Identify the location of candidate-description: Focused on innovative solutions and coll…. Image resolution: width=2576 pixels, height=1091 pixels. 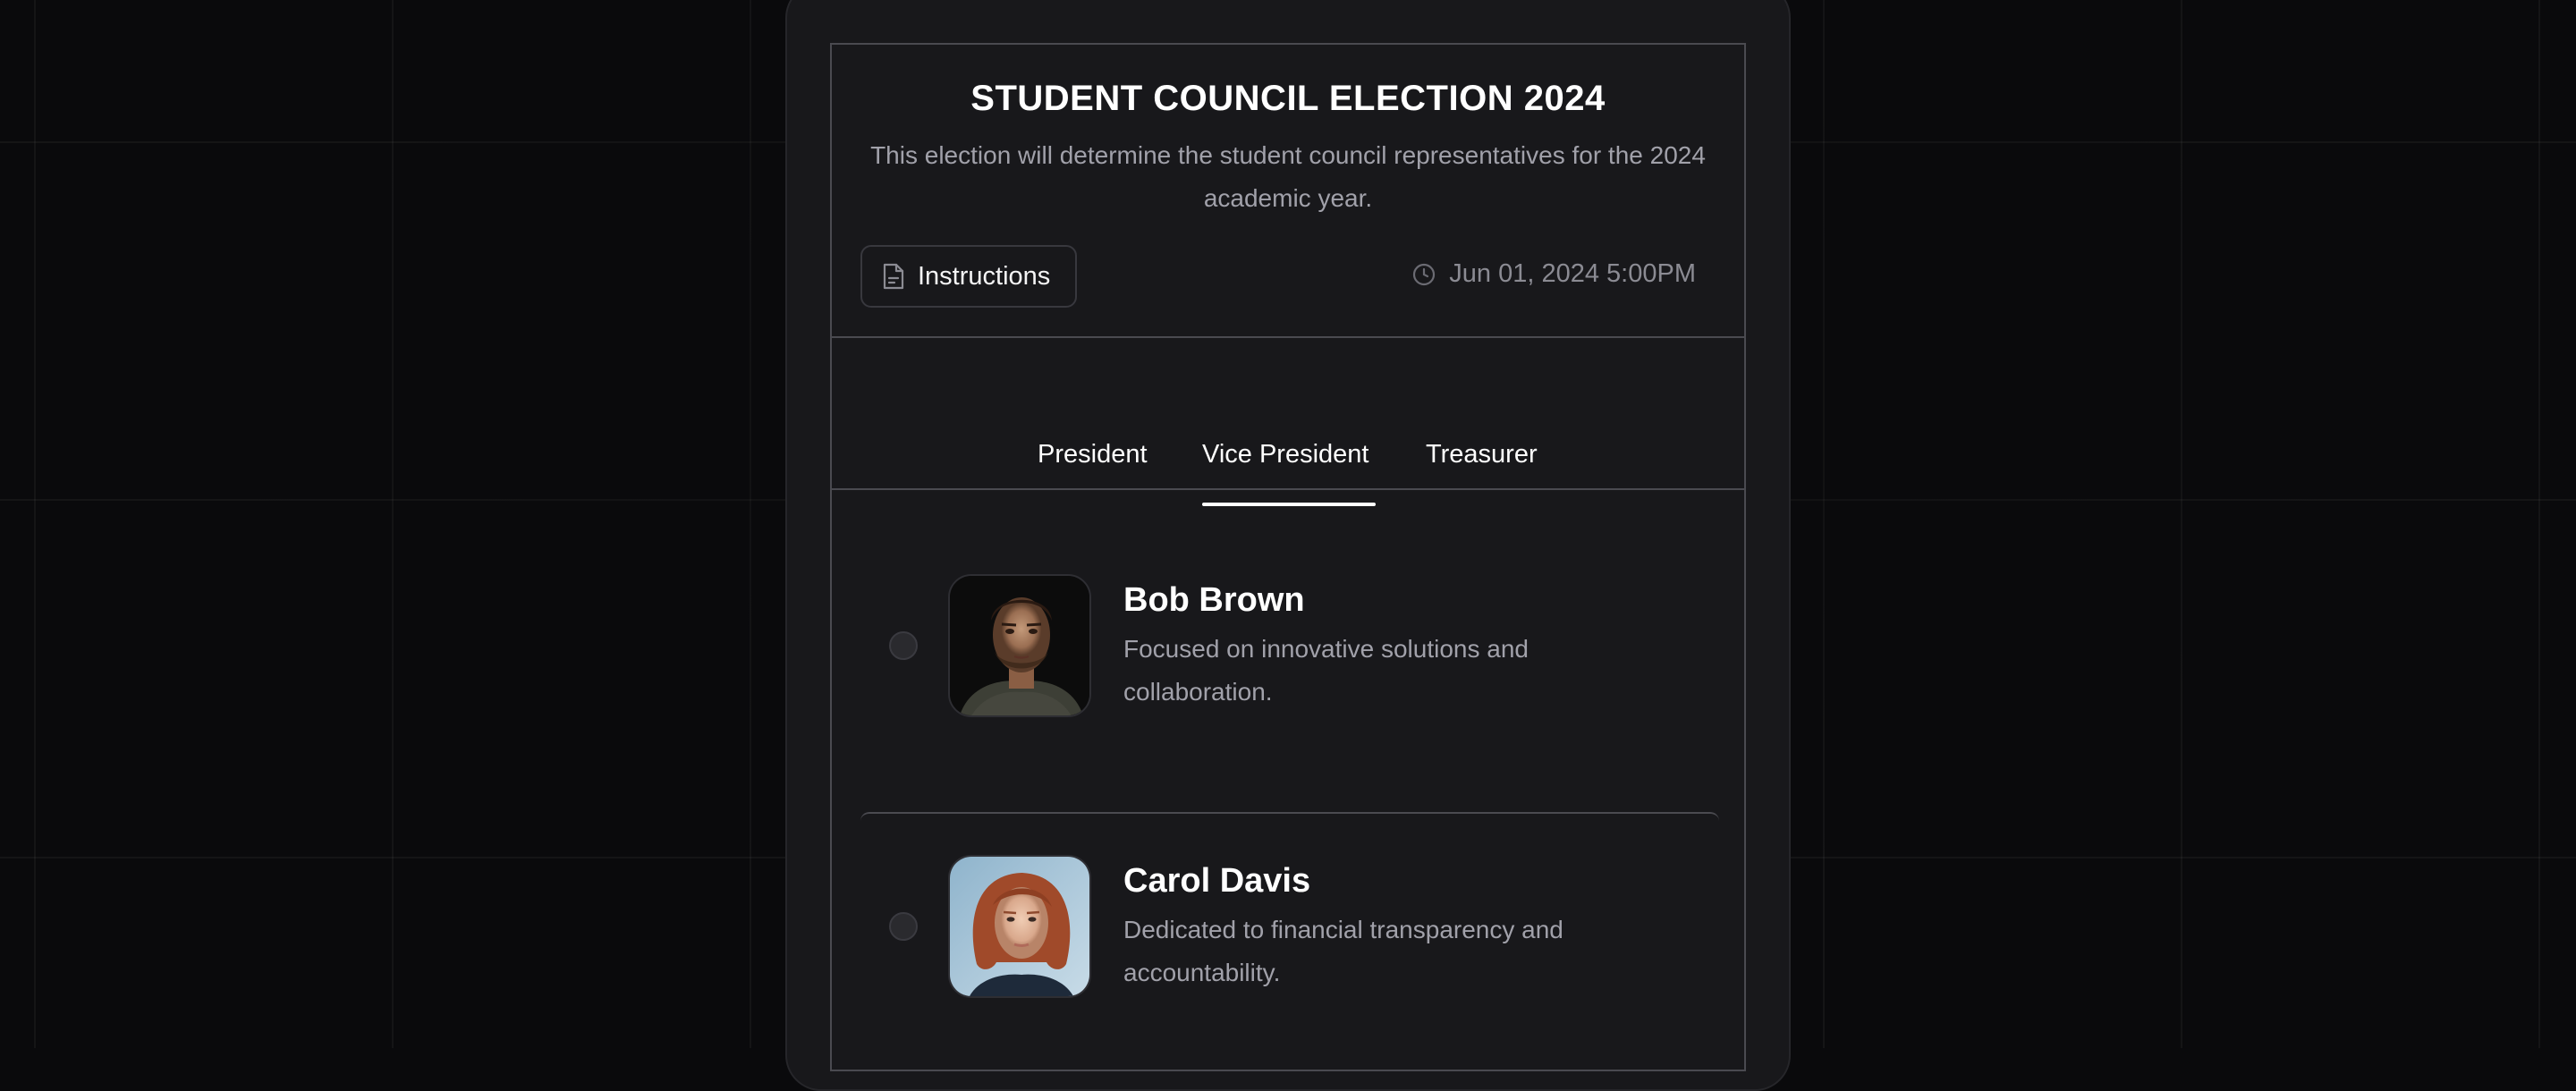
(1373, 671).